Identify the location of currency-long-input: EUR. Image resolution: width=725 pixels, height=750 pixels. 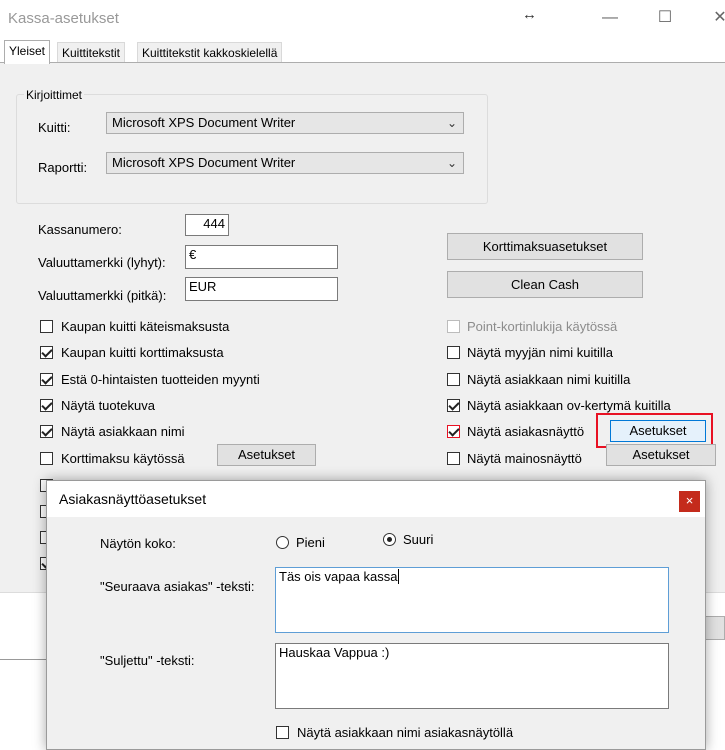
(261, 289).